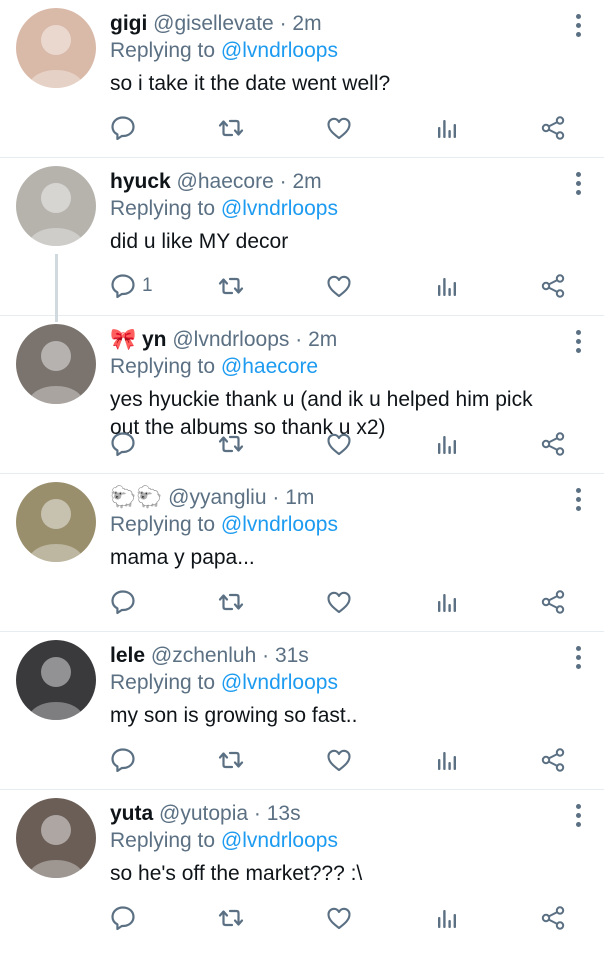  What do you see at coordinates (213, 23) in the screenshot?
I see `user-handle: @gisellevate` at bounding box center [213, 23].